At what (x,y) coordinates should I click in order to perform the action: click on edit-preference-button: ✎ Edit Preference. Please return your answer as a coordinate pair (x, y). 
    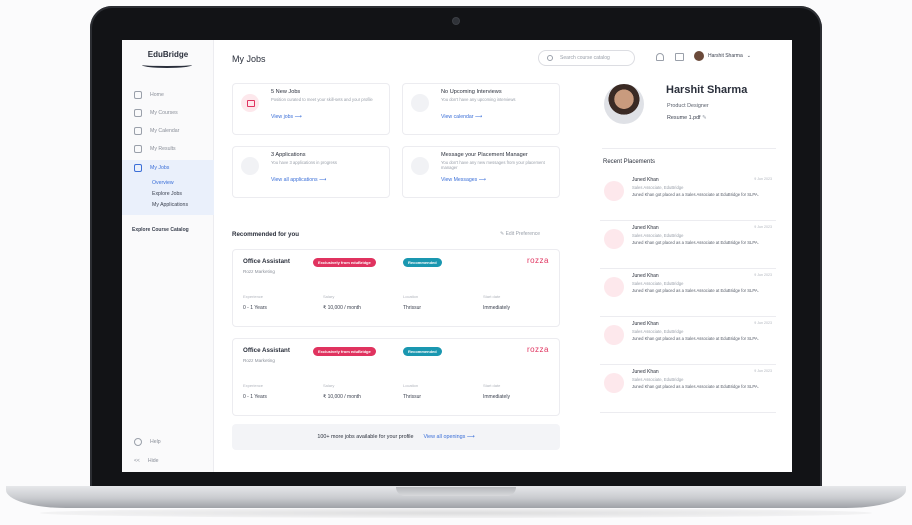
    Looking at the image, I should click on (520, 234).